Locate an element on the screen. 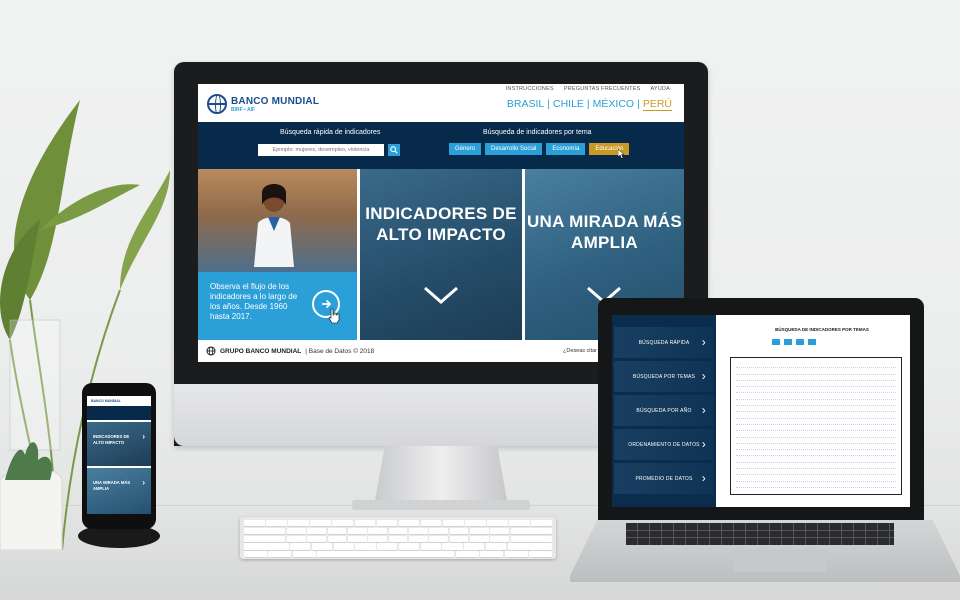 The image size is (960, 600). chevron-down-icon is located at coordinates (441, 295).